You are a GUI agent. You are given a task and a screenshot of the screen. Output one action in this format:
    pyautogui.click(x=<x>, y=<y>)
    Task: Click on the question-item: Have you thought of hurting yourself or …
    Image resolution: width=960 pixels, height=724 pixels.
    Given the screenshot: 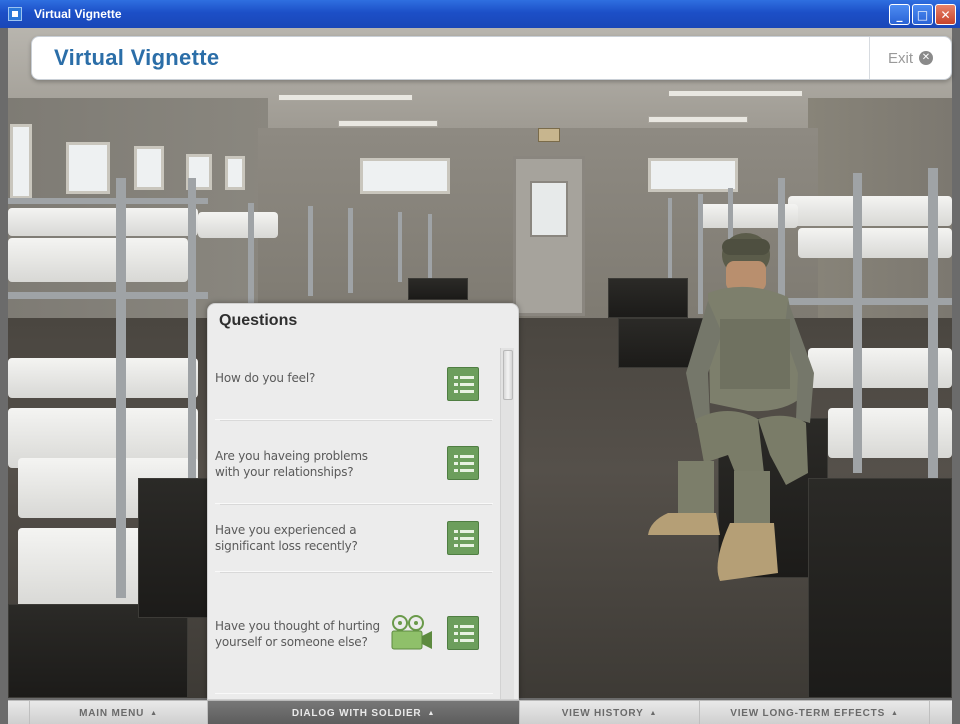 What is the action you would take?
    pyautogui.click(x=354, y=634)
    